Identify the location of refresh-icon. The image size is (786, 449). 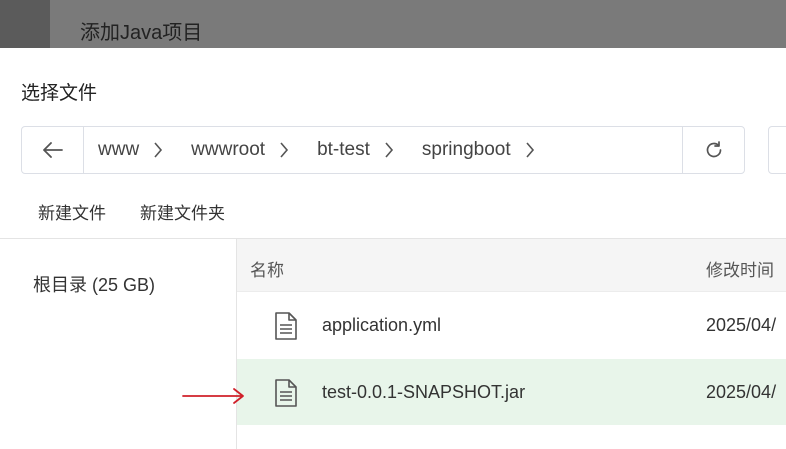
(713, 149).